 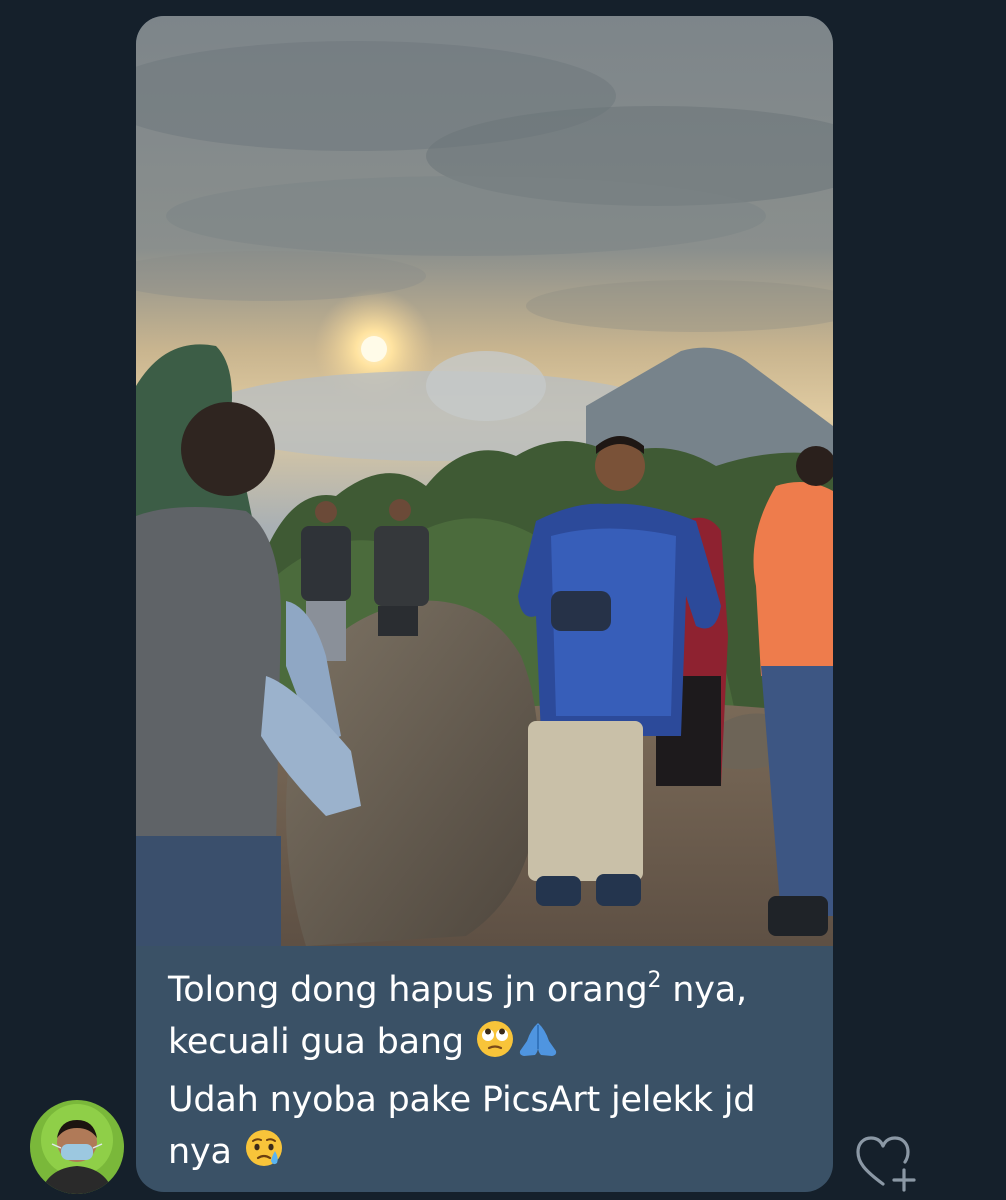 What do you see at coordinates (408, 990) in the screenshot?
I see `caption-line-1-text: Tolong dong hapus jn orang` at bounding box center [408, 990].